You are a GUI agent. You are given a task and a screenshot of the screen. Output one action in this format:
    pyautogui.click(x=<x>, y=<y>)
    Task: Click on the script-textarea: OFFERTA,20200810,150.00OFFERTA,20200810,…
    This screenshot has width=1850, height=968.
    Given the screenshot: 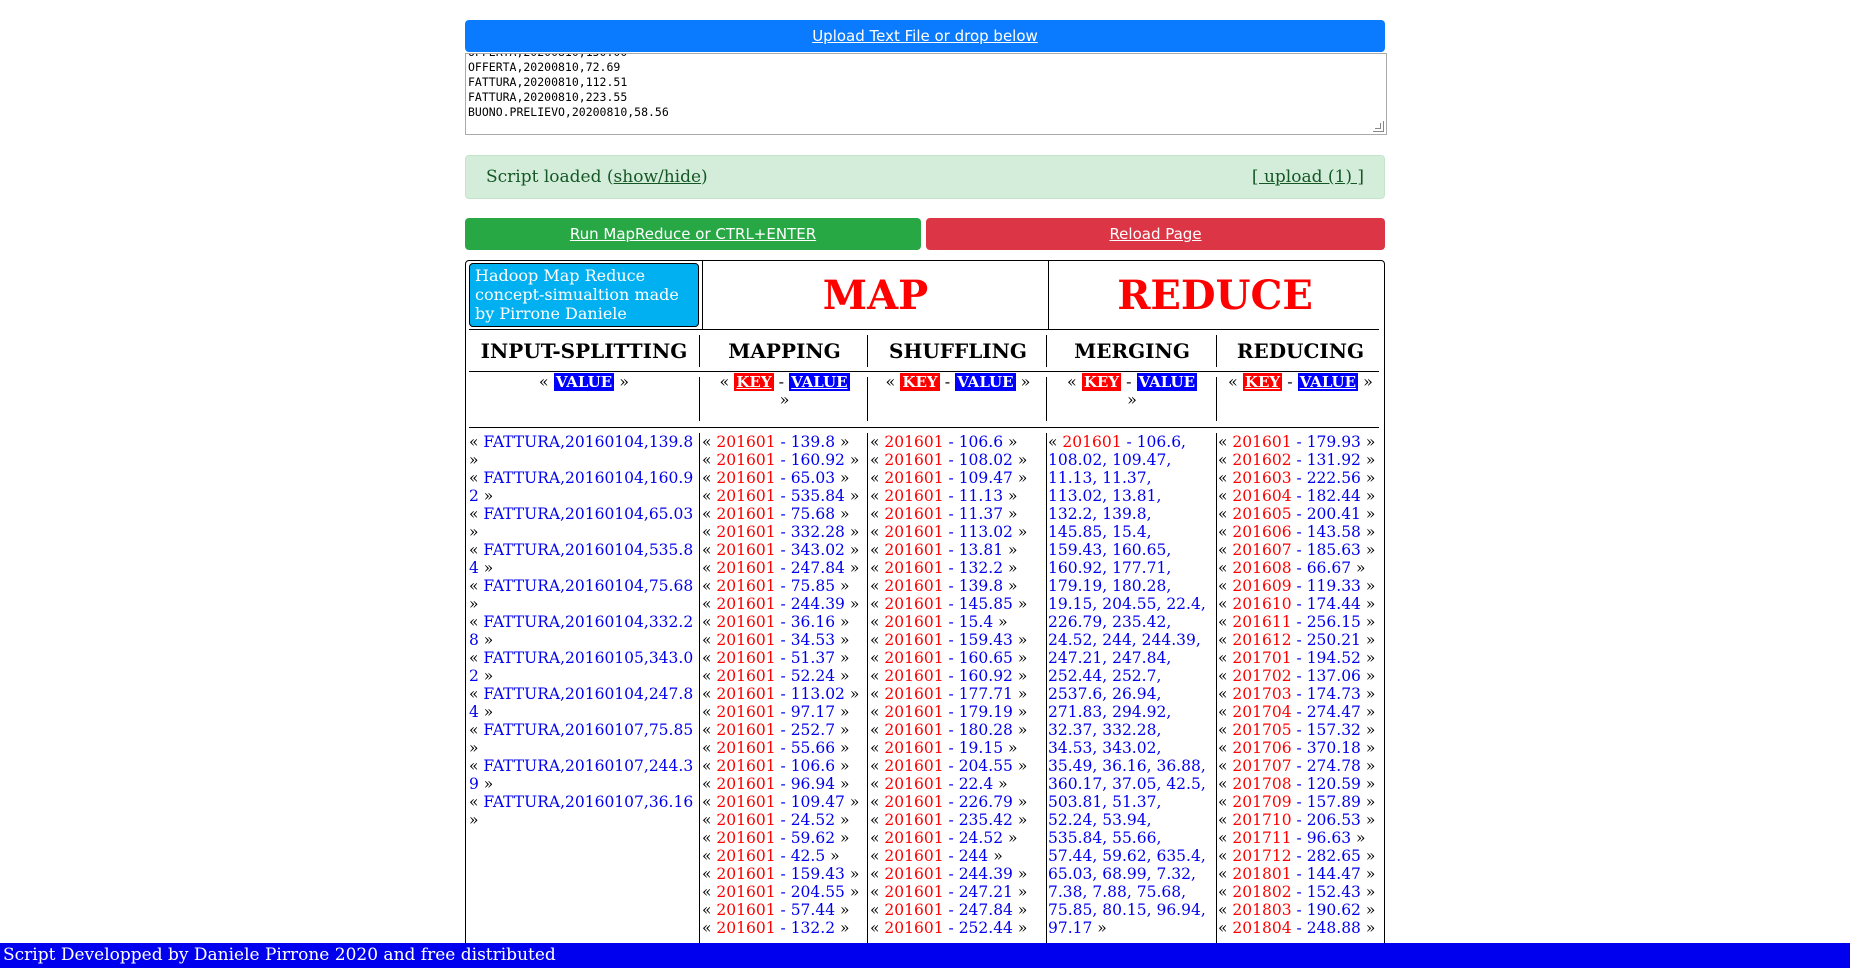 What is the action you would take?
    pyautogui.click(x=926, y=94)
    